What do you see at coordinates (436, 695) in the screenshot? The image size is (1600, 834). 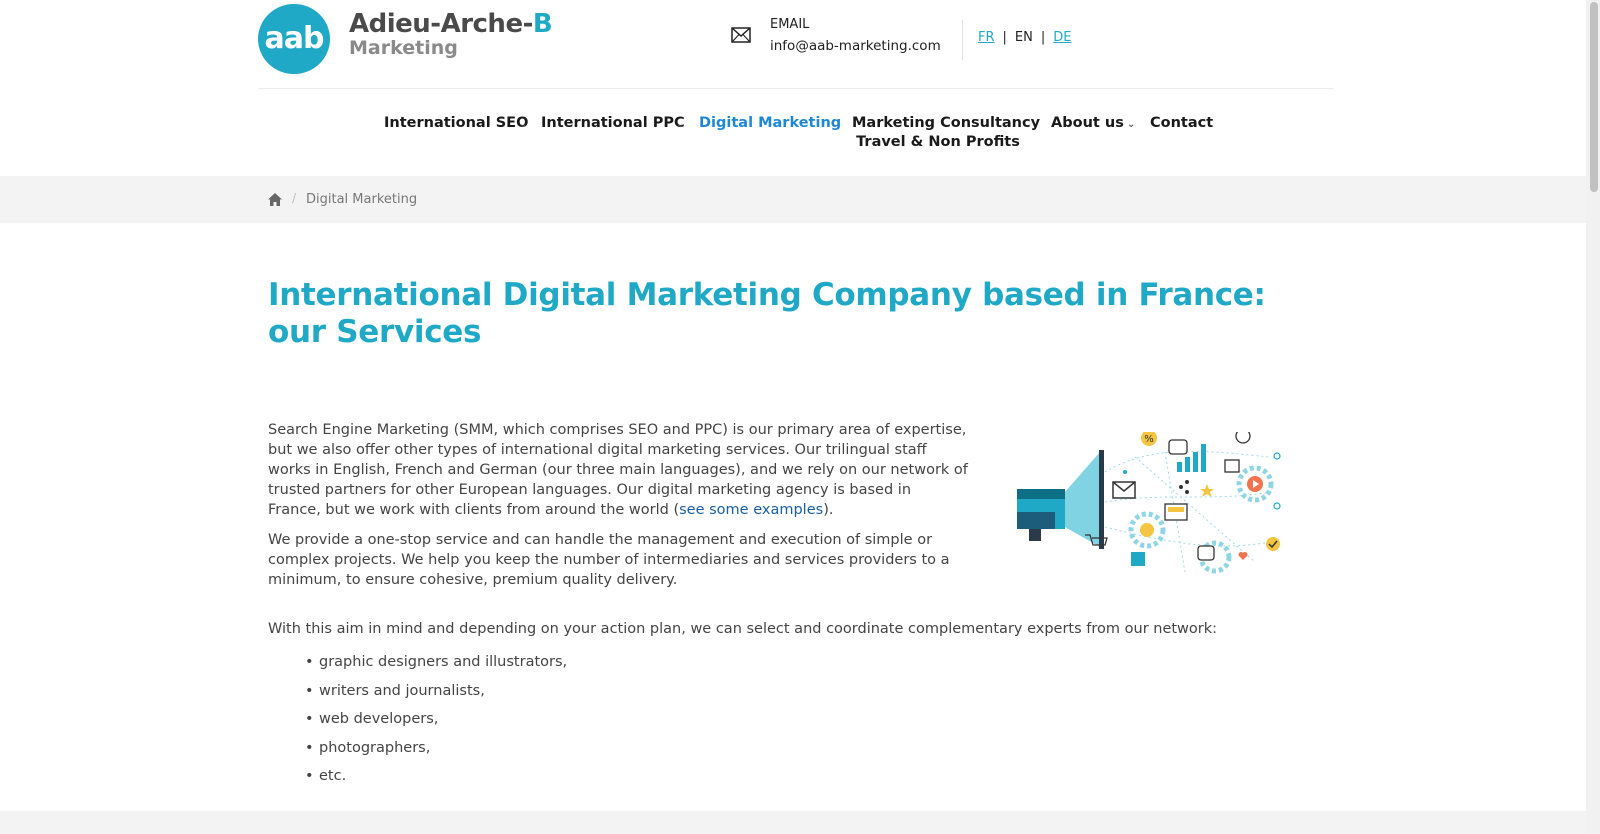 I see `list-item: writers and journalists,` at bounding box center [436, 695].